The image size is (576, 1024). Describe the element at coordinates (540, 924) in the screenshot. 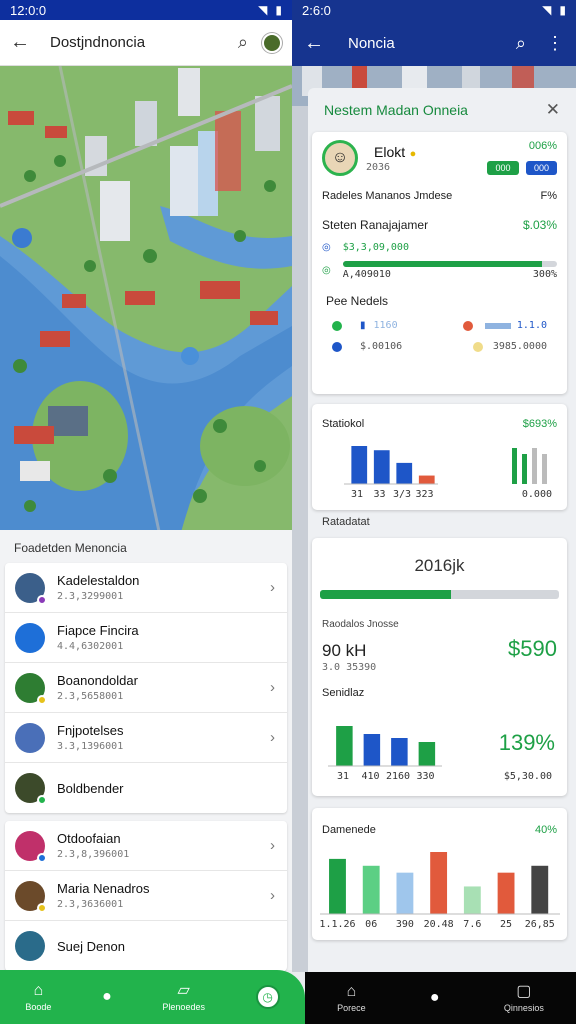

I see `tick-label: 26,85` at that location.